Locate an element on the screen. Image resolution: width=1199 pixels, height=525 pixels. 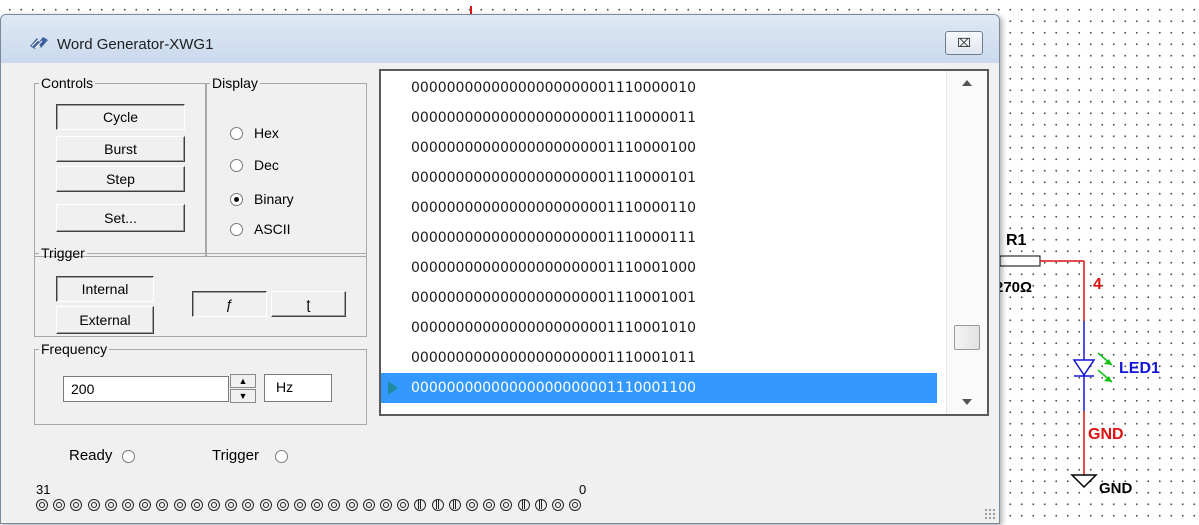
falling-edge-button: ʈ is located at coordinates (308, 304).